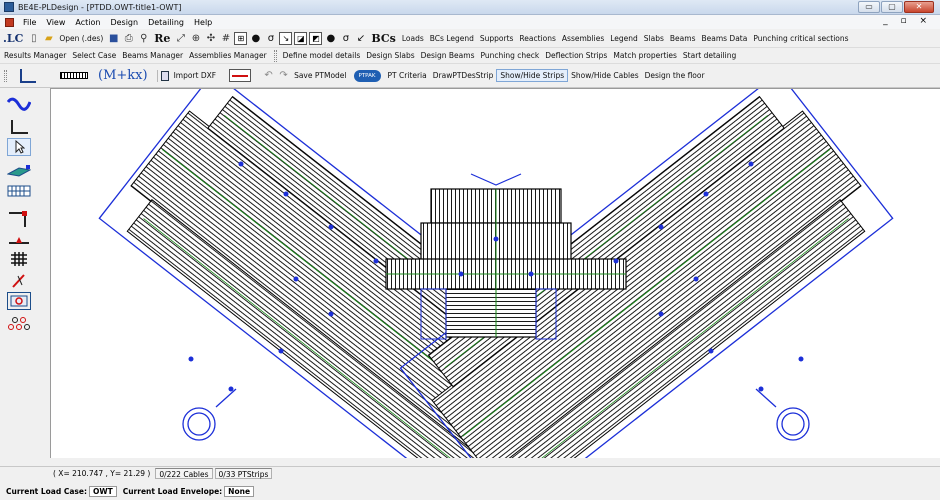  I want to click on load-envelope-value: None, so click(239, 491).